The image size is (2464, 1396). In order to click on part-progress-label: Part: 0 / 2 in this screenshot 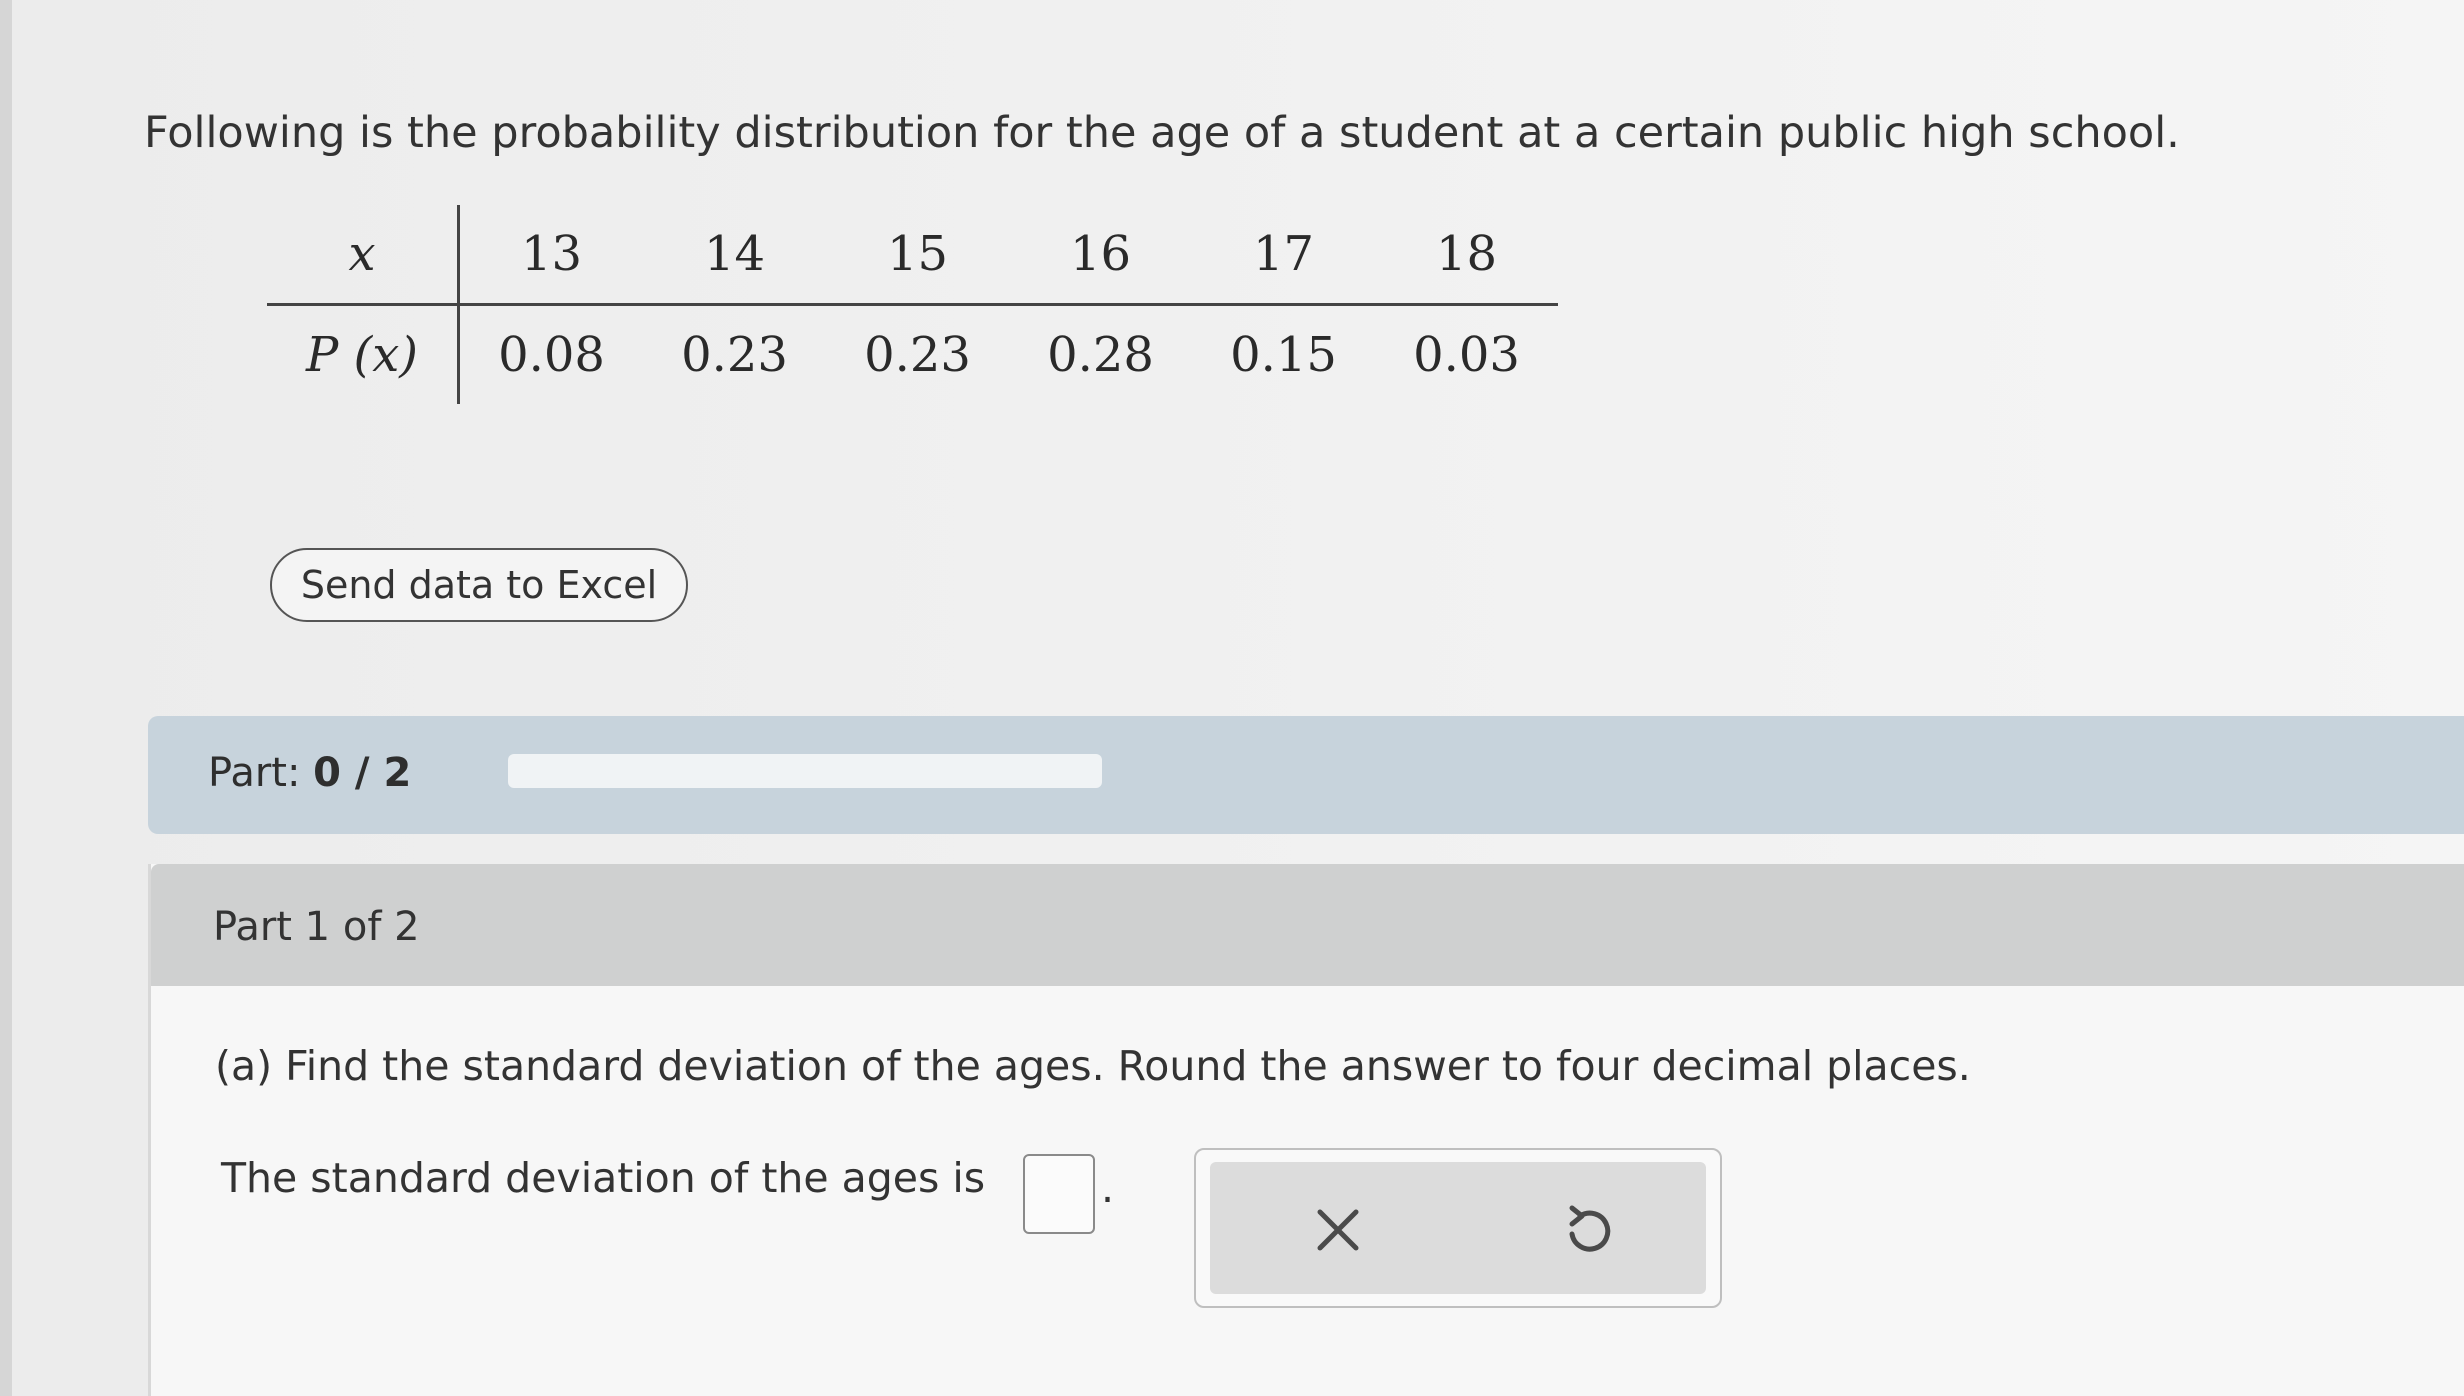, I will do `click(309, 773)`.